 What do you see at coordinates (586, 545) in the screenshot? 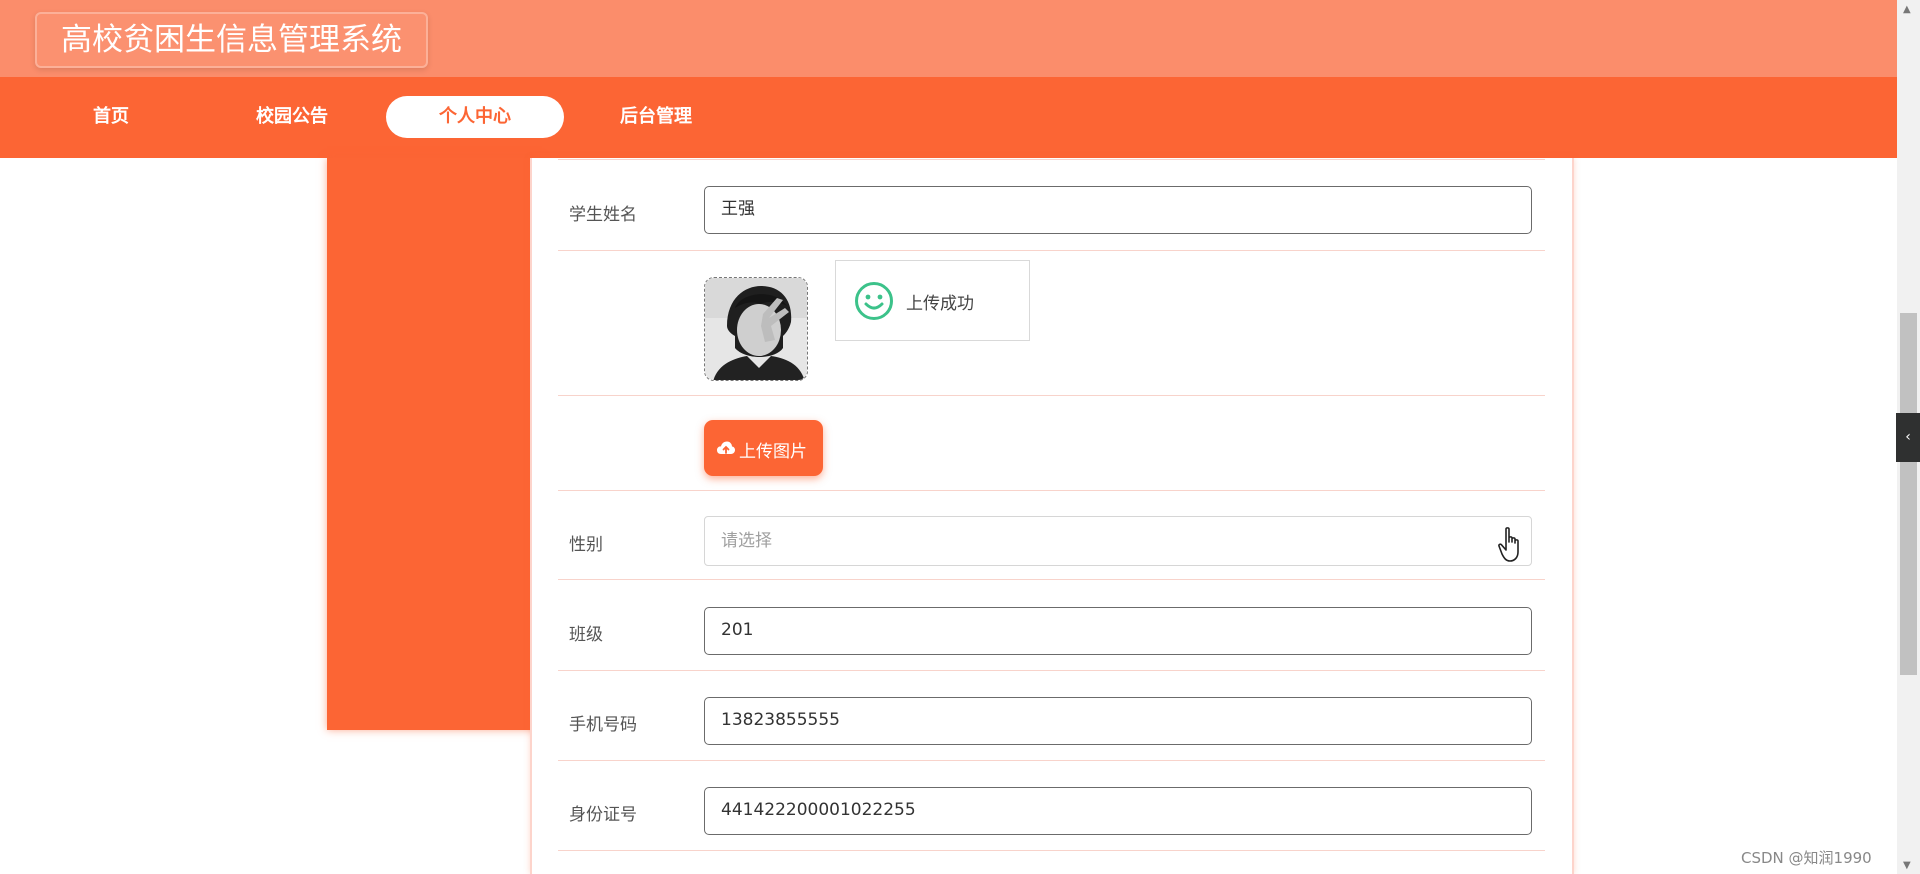
I see `gender-label: 性别` at bounding box center [586, 545].